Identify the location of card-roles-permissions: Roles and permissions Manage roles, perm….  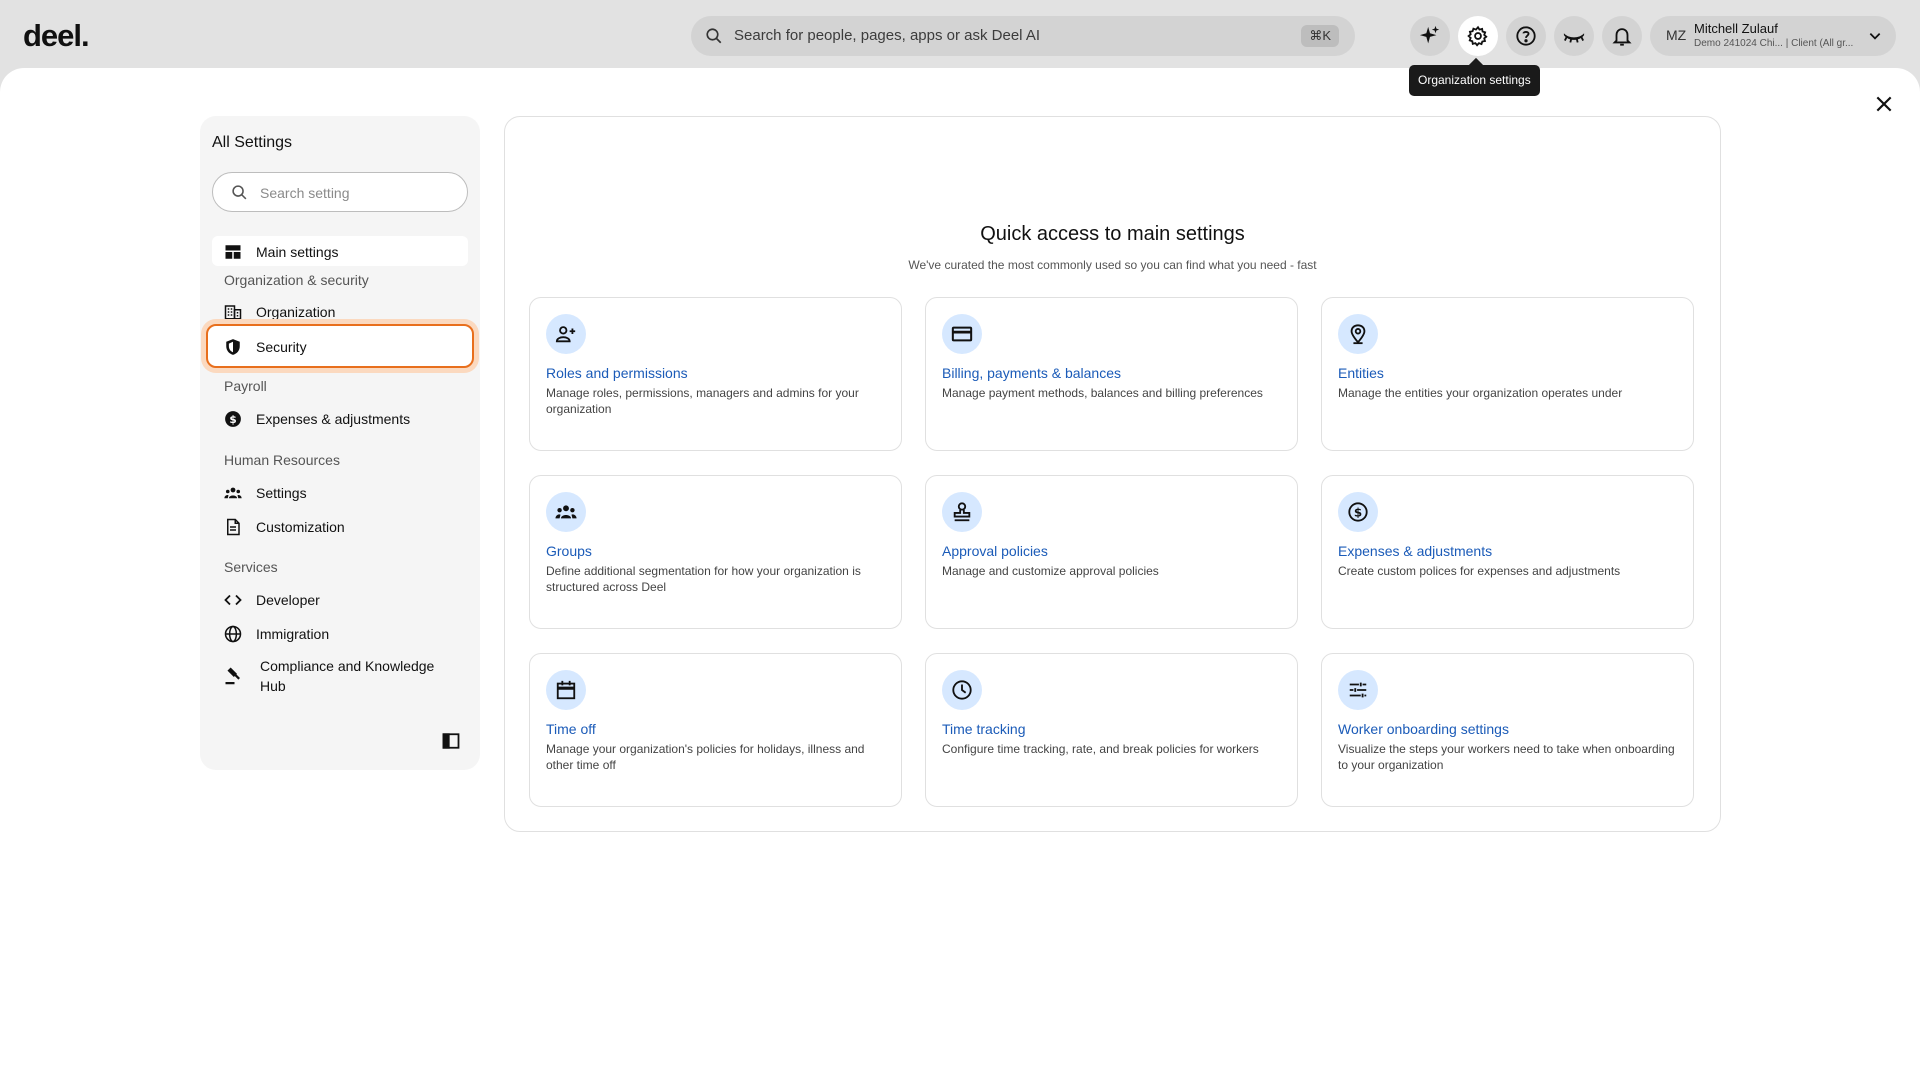
(715, 374).